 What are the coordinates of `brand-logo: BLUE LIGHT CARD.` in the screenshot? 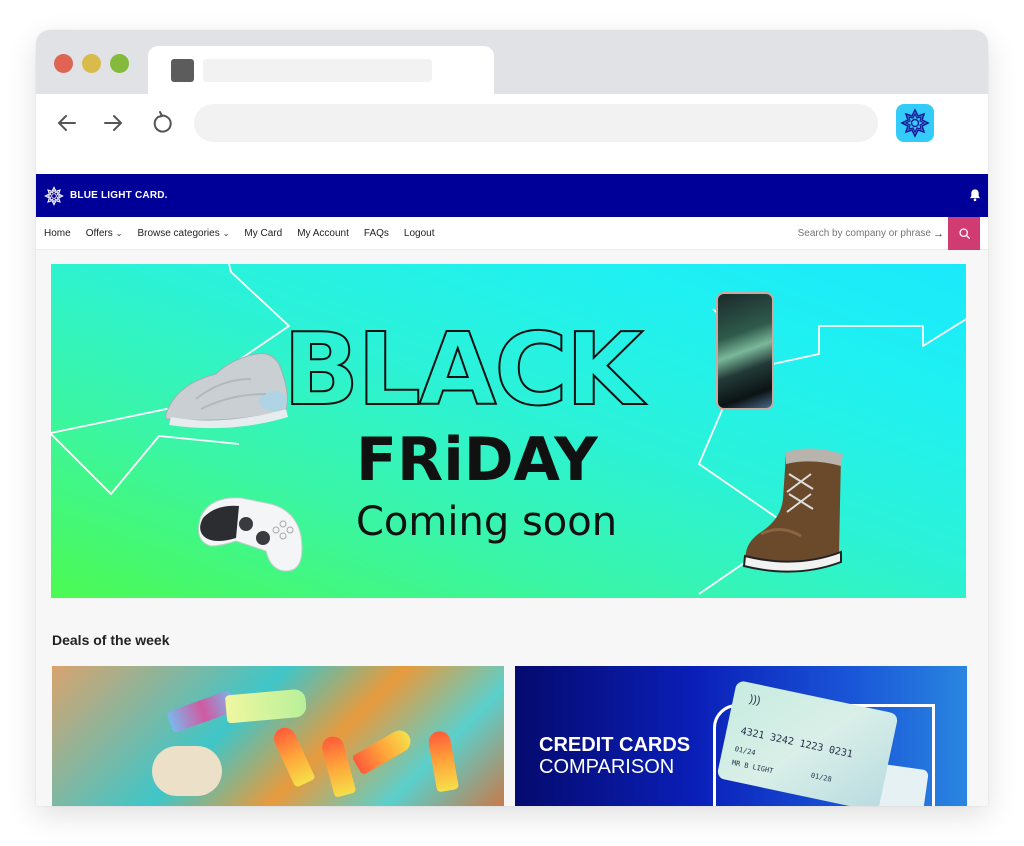 It's located at (106, 195).